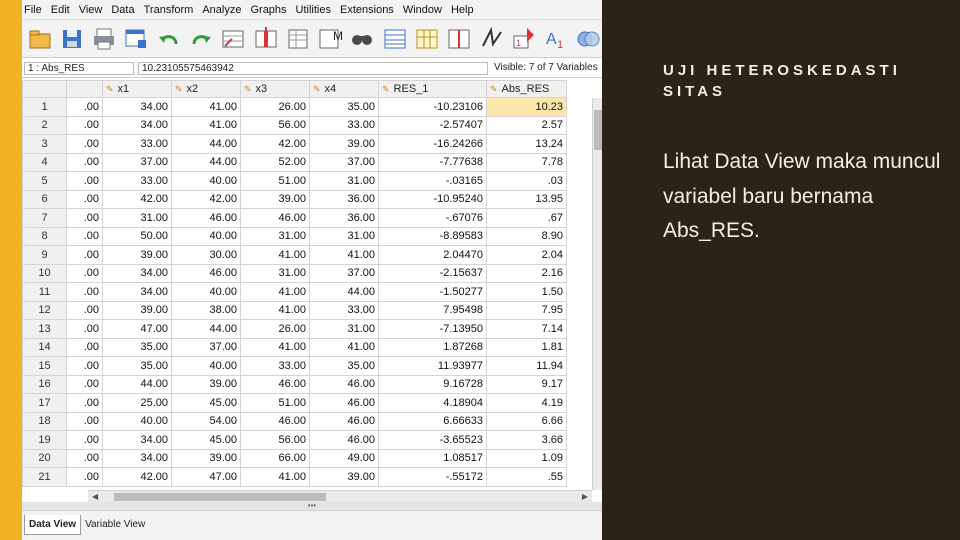 Image resolution: width=960 pixels, height=540 pixels. What do you see at coordinates (137, 329) in the screenshot?
I see `data-cell-x1: 47.00` at bounding box center [137, 329].